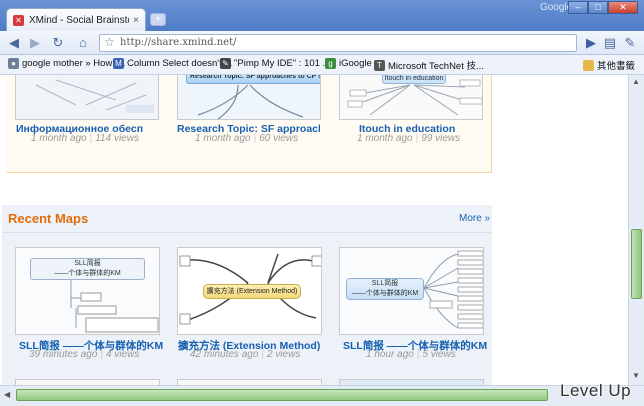 The width and height of the screenshot is (644, 406). Describe the element at coordinates (598, 7) in the screenshot. I see `maximize-button: □` at that location.